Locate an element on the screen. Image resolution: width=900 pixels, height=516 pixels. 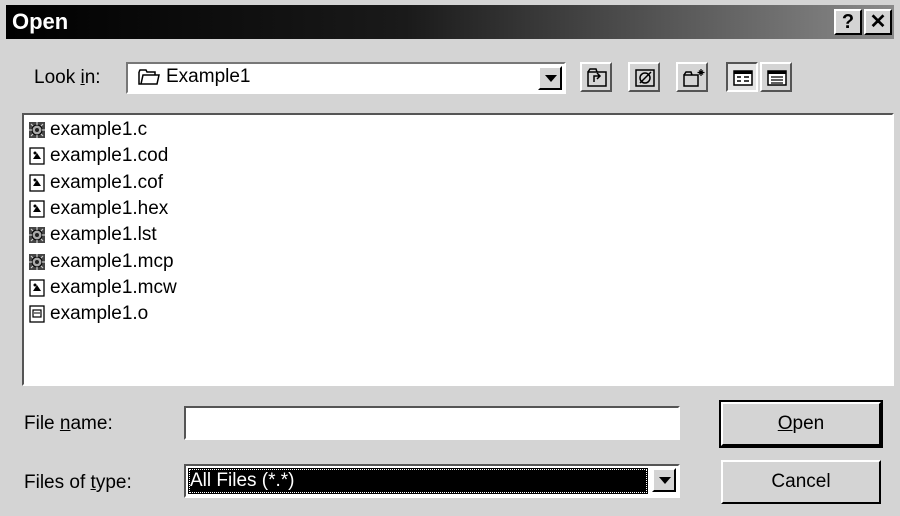
title-bar: Open ? ✕ is located at coordinates (450, 22).